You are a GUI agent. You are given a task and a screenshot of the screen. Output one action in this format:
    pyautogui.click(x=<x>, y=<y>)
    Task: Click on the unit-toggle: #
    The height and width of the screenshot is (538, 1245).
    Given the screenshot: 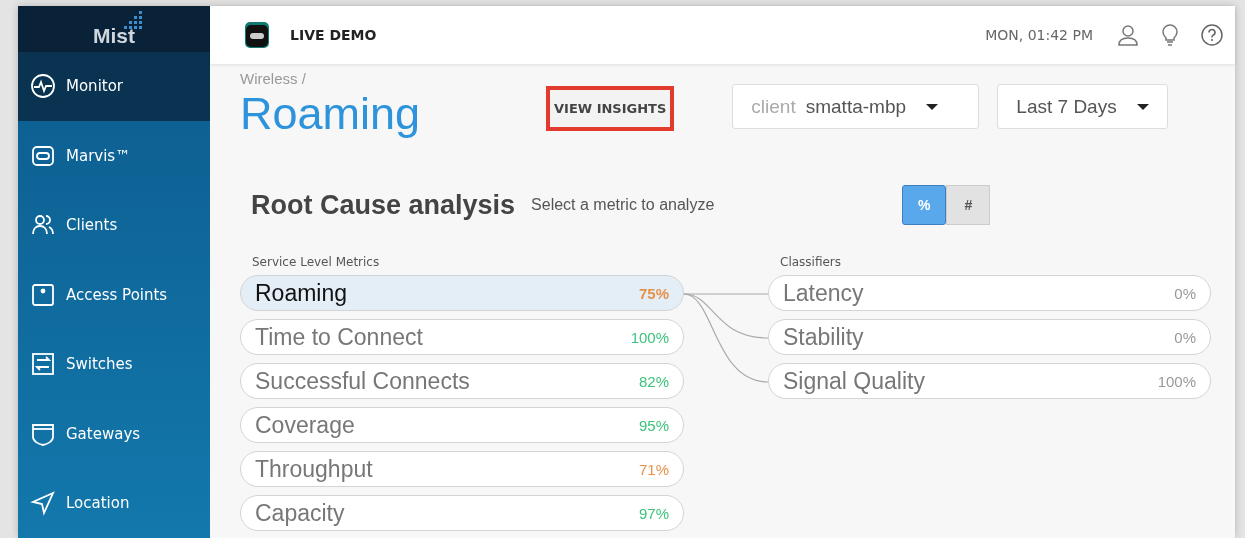 What is the action you would take?
    pyautogui.click(x=968, y=205)
    